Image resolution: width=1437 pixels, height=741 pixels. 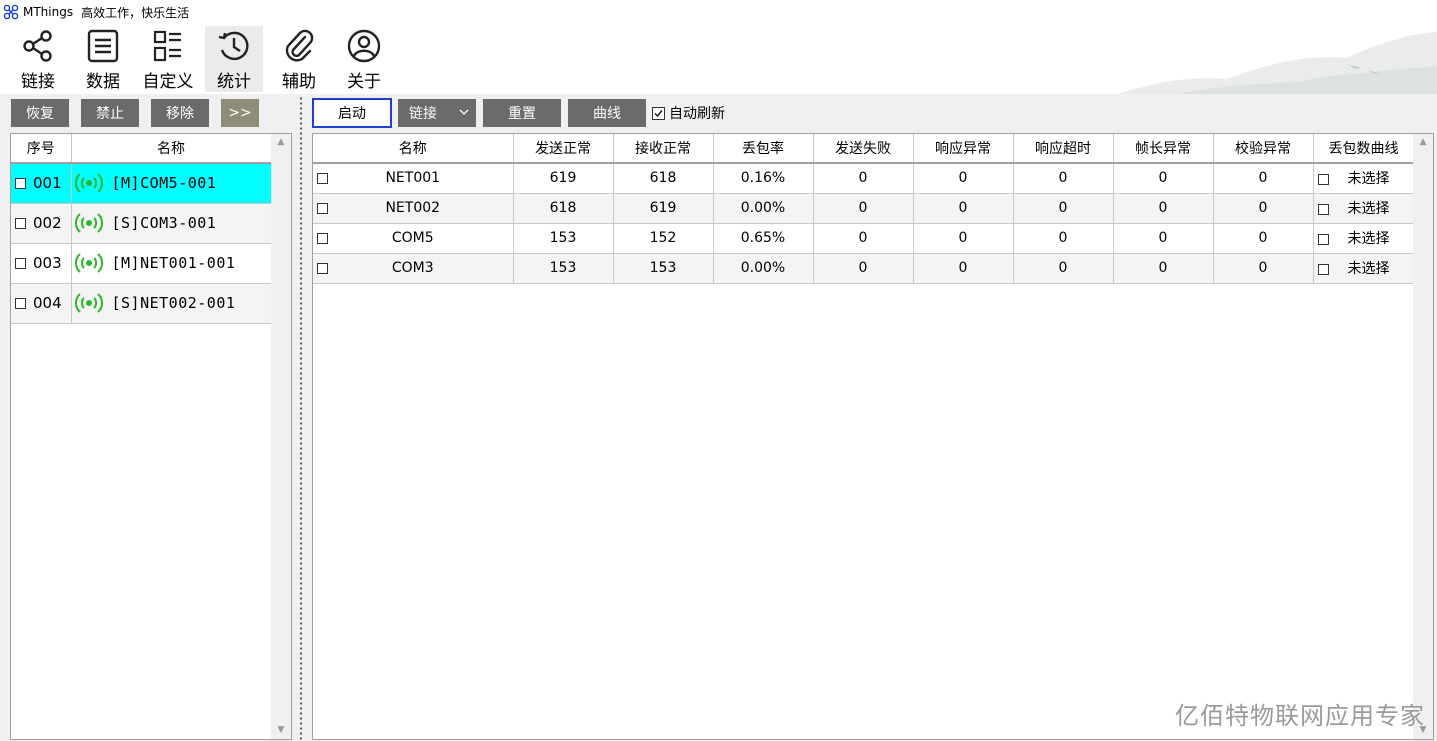 What do you see at coordinates (47, 223) in the screenshot?
I see `row-seq: 002` at bounding box center [47, 223].